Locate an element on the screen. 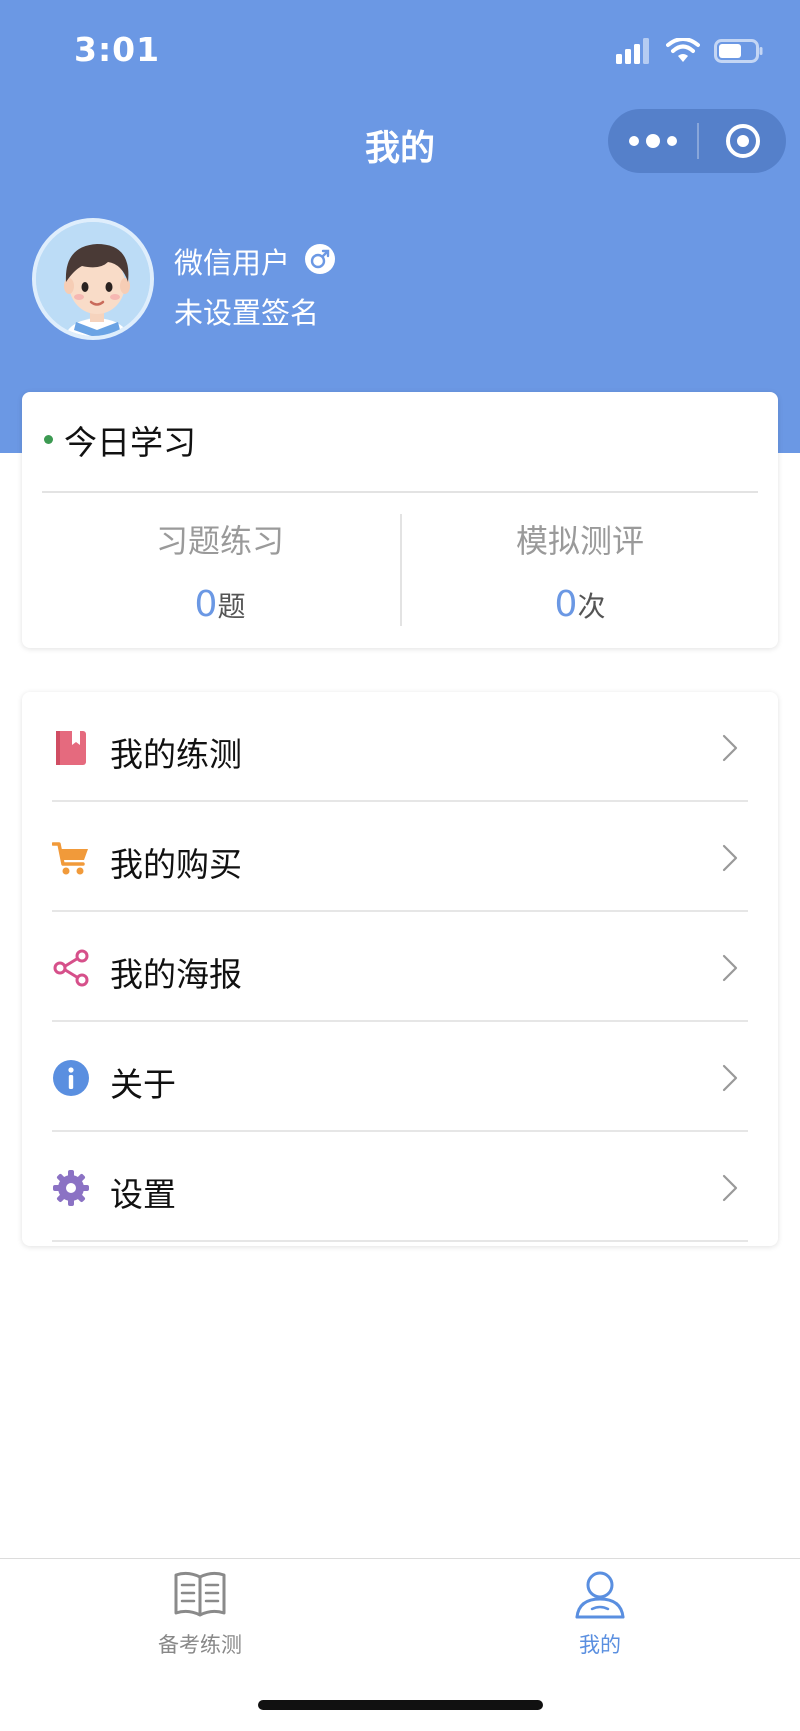  open-book-icon is located at coordinates (200, 1594).